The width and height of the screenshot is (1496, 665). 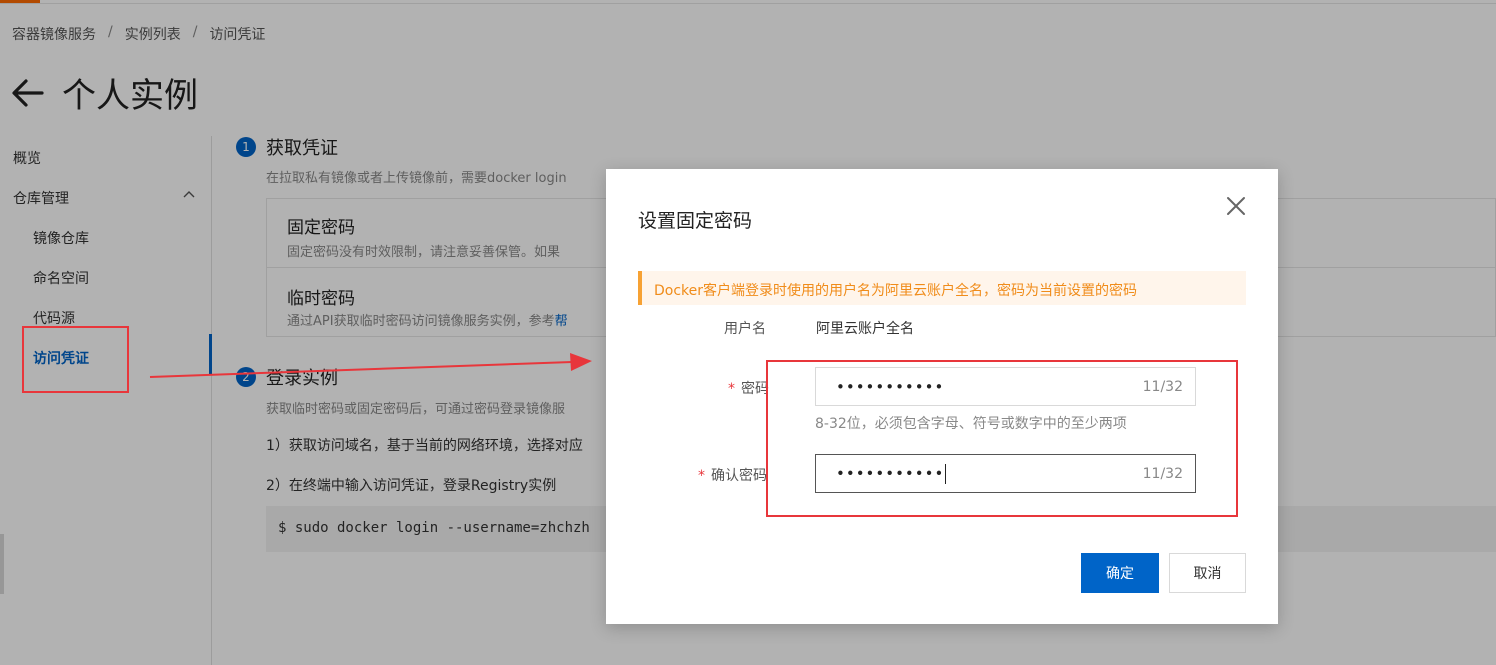 I want to click on password-label: * 密码, so click(x=748, y=388).